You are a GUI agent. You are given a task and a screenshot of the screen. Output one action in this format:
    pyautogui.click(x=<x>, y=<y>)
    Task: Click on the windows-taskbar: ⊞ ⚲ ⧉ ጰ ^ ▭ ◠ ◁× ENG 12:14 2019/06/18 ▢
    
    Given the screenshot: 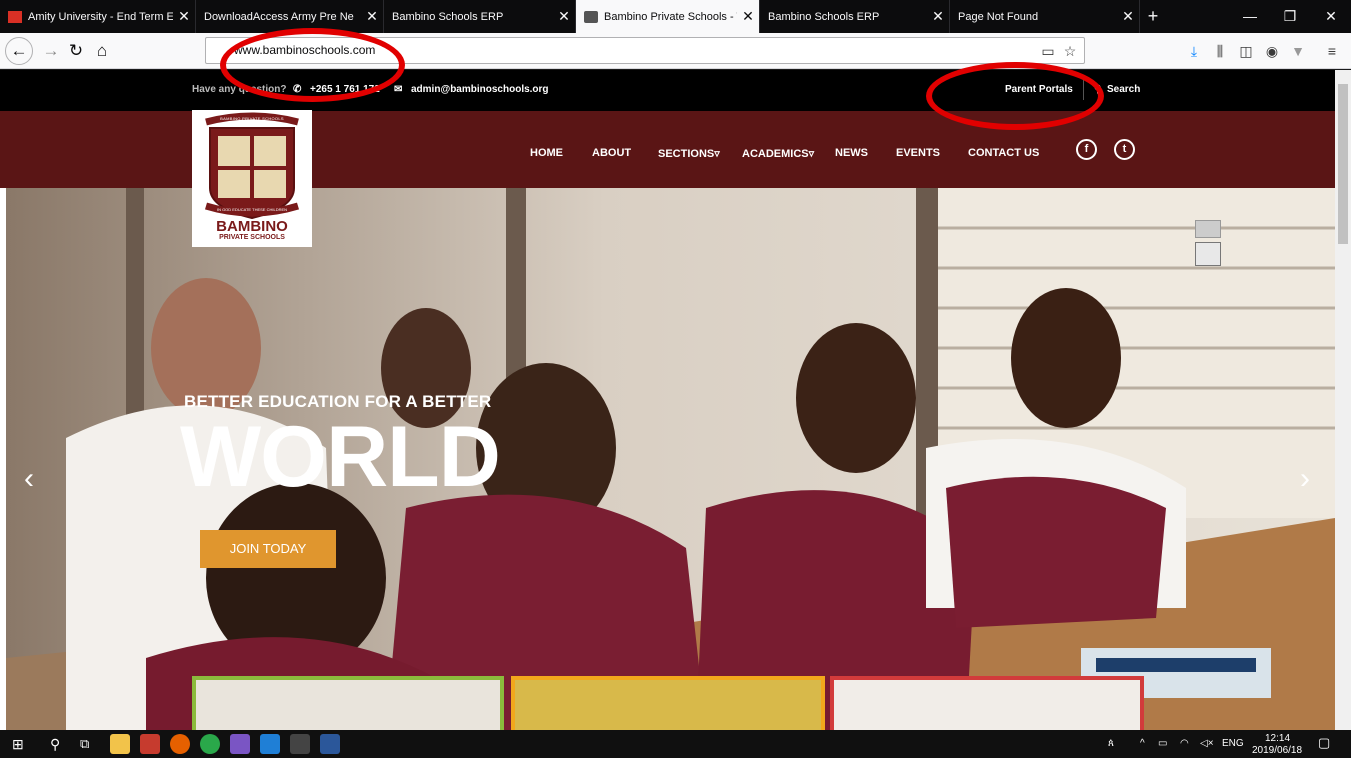 What is the action you would take?
    pyautogui.click(x=675, y=744)
    